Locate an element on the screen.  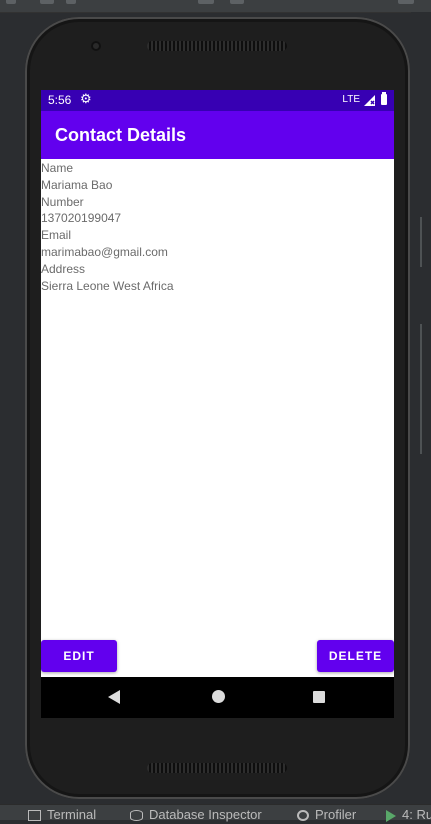
terminal-icon is located at coordinates (34, 816).